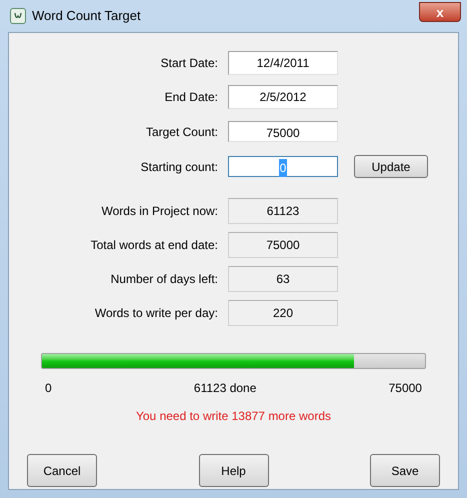 The image size is (467, 498). I want to click on readout-label: Words in Project now:, so click(159, 211).